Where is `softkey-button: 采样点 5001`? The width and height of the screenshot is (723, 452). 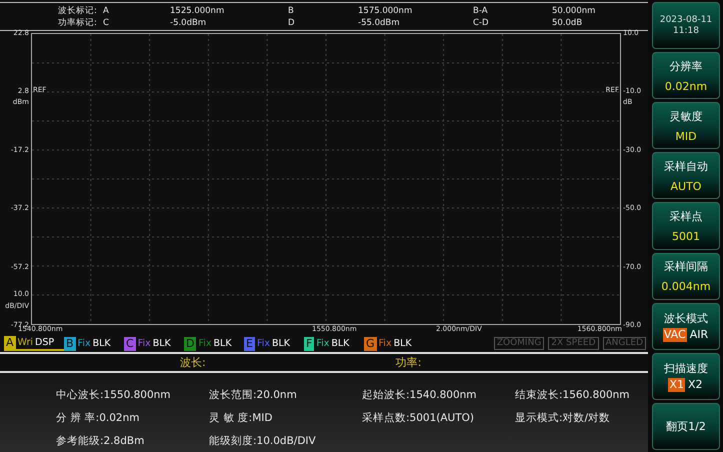 softkey-button: 采样点 5001 is located at coordinates (686, 226).